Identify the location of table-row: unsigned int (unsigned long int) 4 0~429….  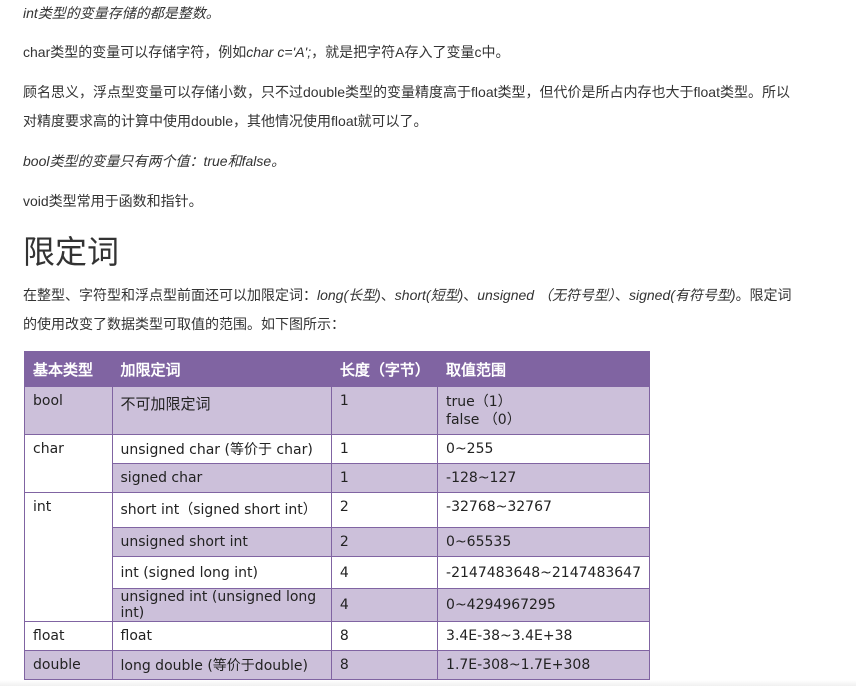
(337, 605).